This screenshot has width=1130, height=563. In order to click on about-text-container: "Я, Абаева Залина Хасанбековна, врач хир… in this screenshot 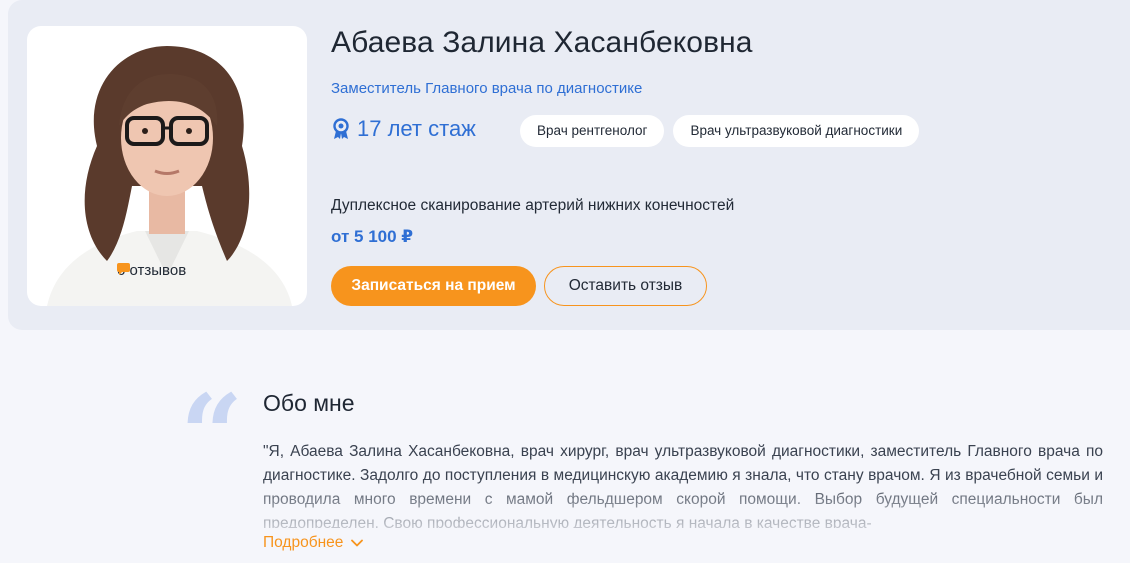, I will do `click(683, 484)`.